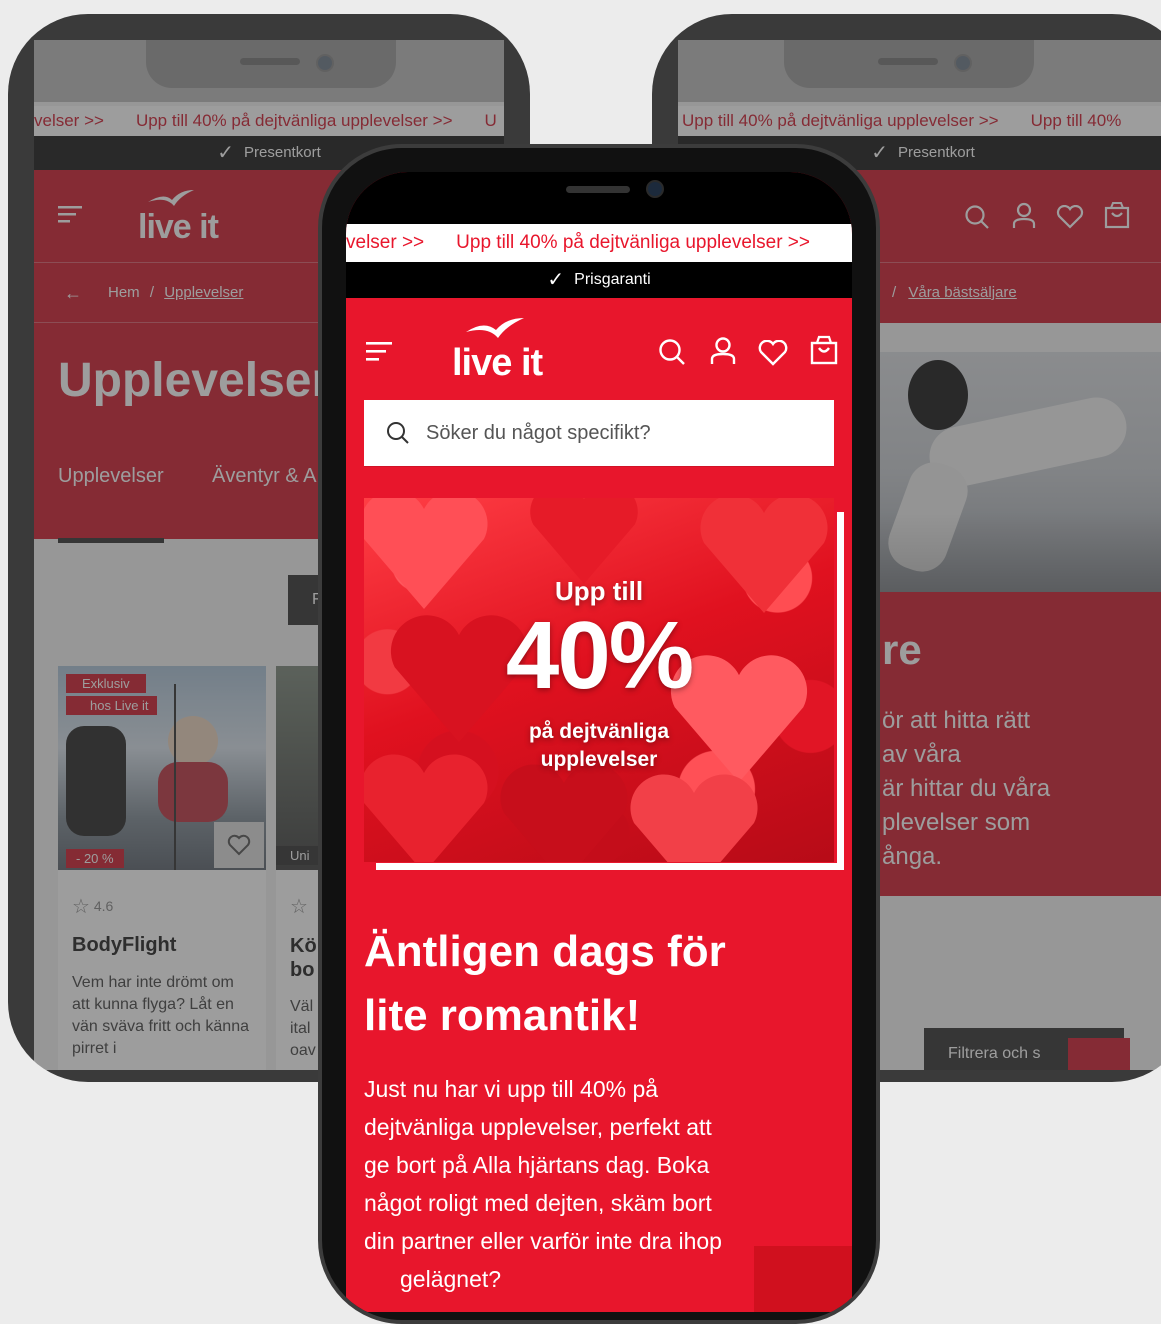 This screenshot has width=1161, height=1324. What do you see at coordinates (111, 476) in the screenshot?
I see `tab-upplevelser: Upplevelser` at bounding box center [111, 476].